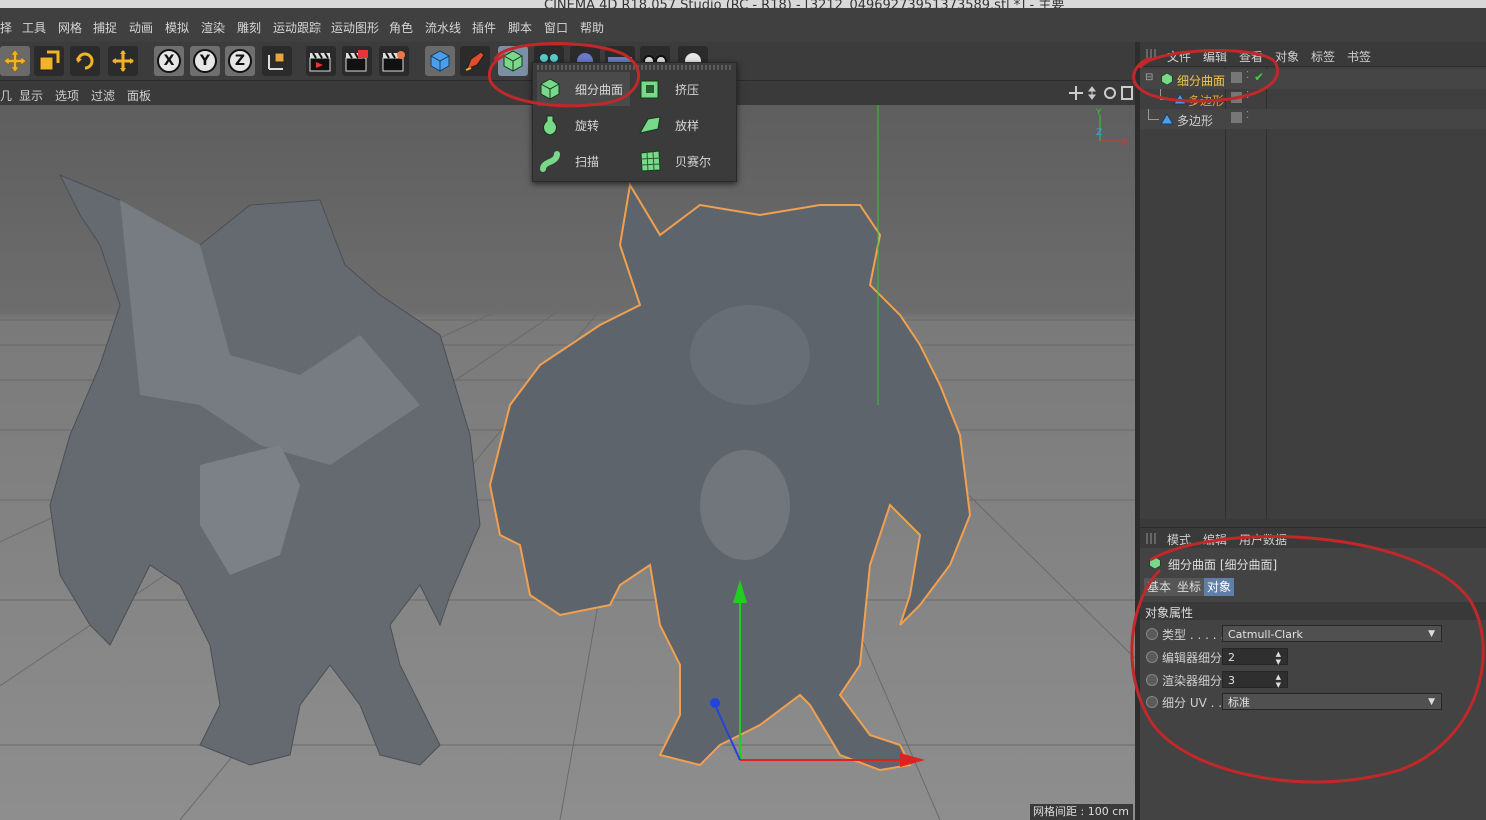  Describe the element at coordinates (6, 95) in the screenshot. I see `viewport-menu-item: 几` at that location.